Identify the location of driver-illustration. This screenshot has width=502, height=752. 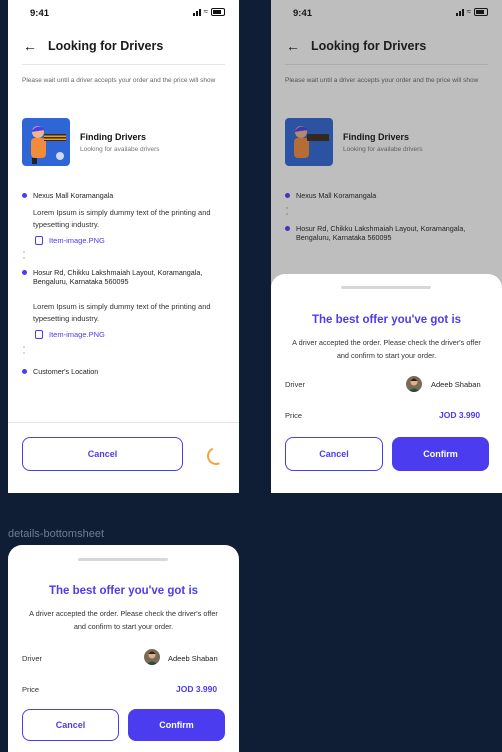
(46, 142).